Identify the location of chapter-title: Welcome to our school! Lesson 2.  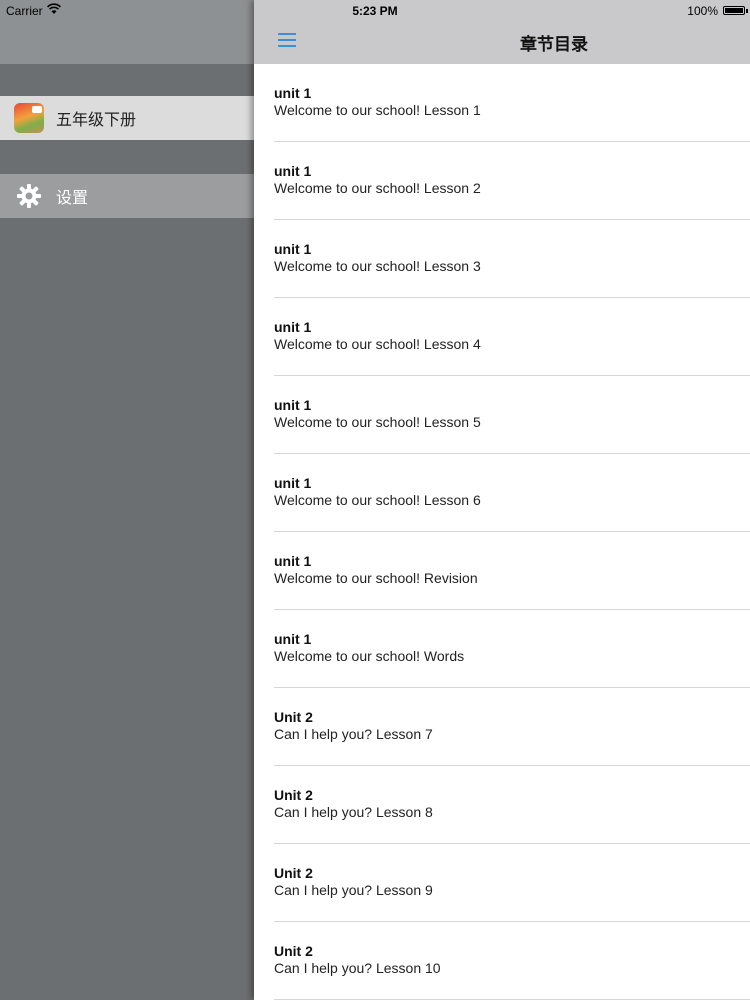
(377, 188).